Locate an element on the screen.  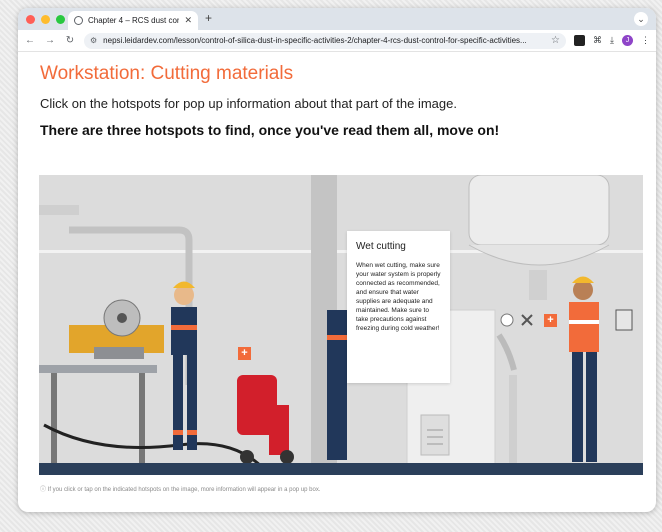
info-icon: ⓘ is located at coordinates (44, 490).